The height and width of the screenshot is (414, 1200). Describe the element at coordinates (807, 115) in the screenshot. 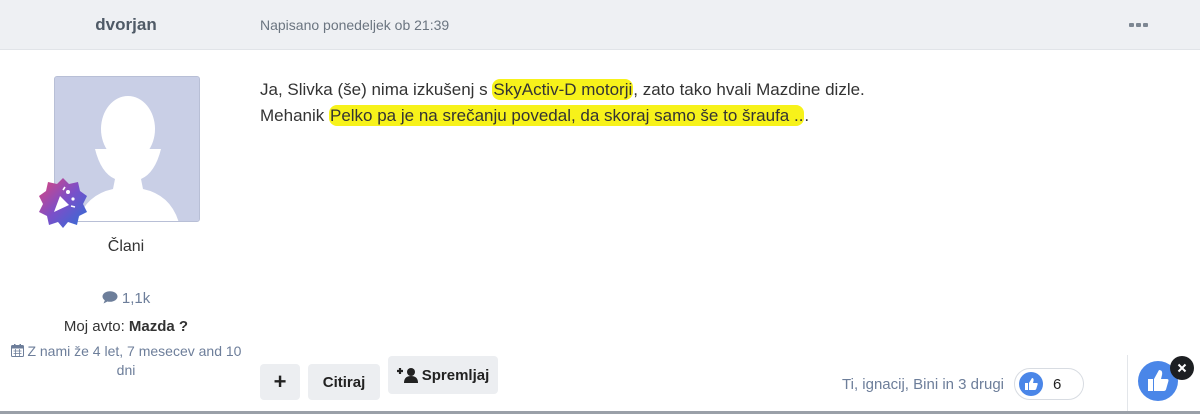

I see `content-text: .` at that location.